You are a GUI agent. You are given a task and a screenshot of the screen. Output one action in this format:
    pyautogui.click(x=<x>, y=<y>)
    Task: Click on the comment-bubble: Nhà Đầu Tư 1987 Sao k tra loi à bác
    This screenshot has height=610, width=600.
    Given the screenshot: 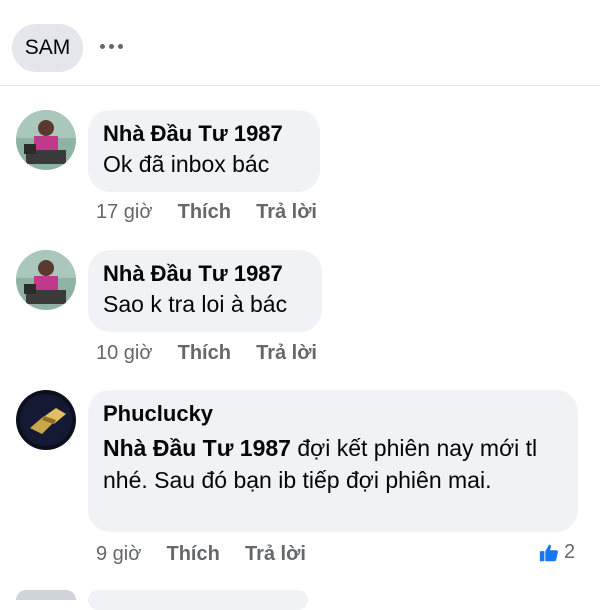 What is the action you would take?
    pyautogui.click(x=205, y=291)
    